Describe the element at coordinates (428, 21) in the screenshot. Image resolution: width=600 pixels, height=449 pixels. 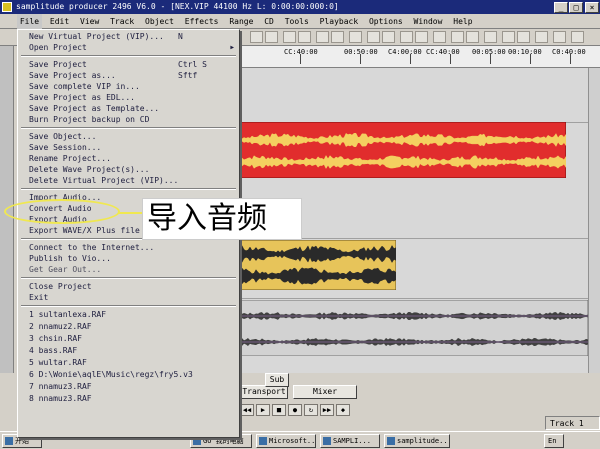
I see `menu-window: Window` at that location.